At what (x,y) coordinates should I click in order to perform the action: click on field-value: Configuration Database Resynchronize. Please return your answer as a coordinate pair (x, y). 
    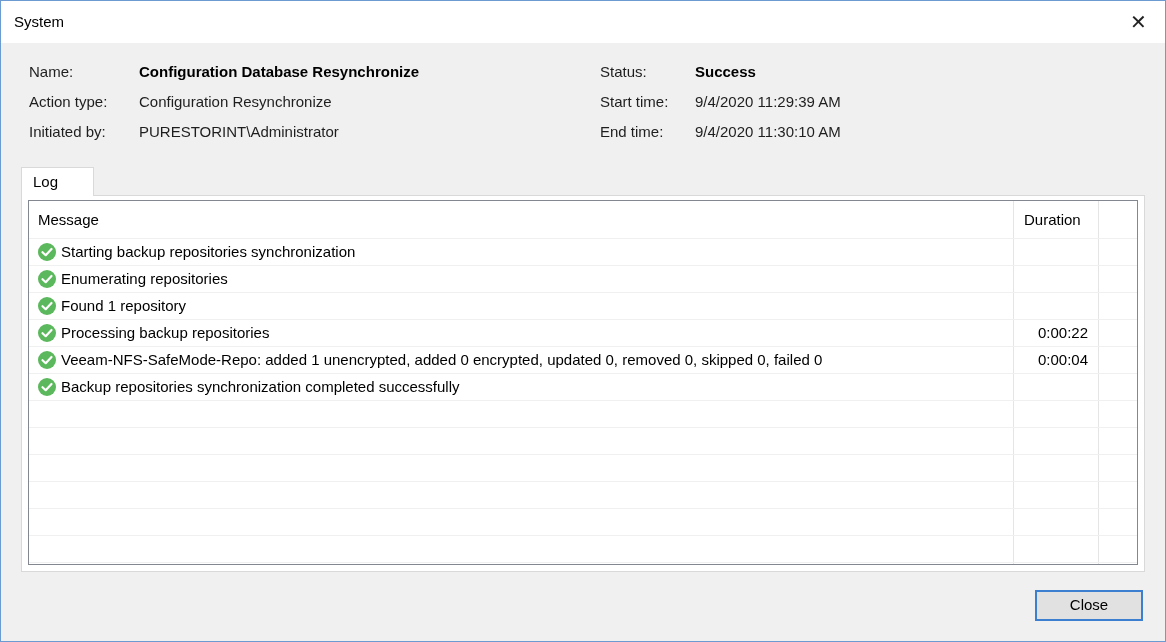
    Looking at the image, I should click on (279, 71).